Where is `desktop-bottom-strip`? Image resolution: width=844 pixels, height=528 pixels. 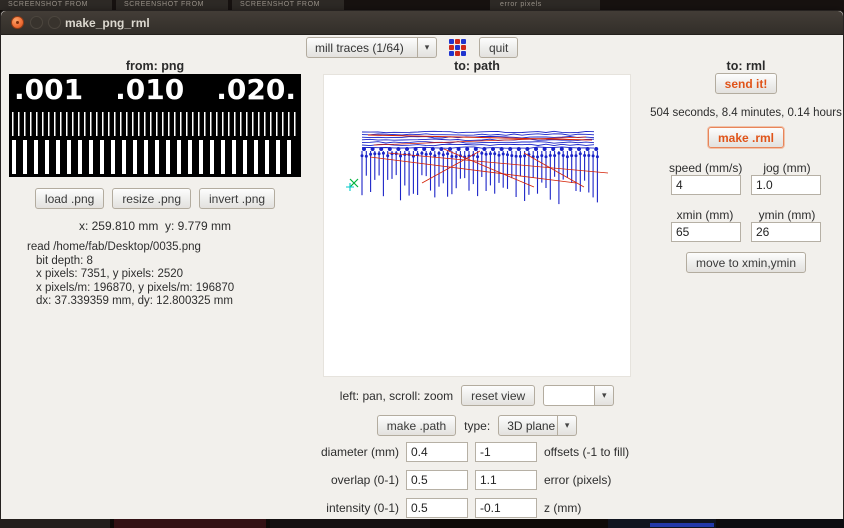 desktop-bottom-strip is located at coordinates (422, 523).